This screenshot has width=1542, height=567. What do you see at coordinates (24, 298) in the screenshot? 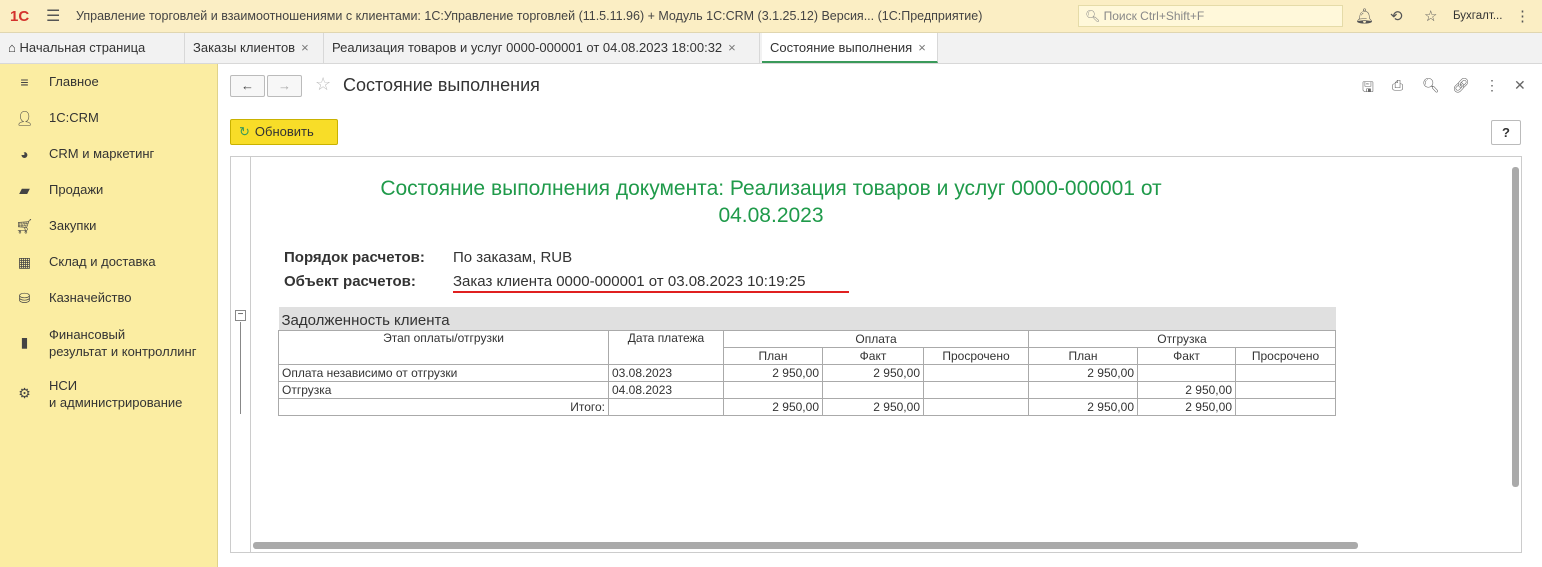
I see `coins-icon: ⛁` at bounding box center [24, 298].